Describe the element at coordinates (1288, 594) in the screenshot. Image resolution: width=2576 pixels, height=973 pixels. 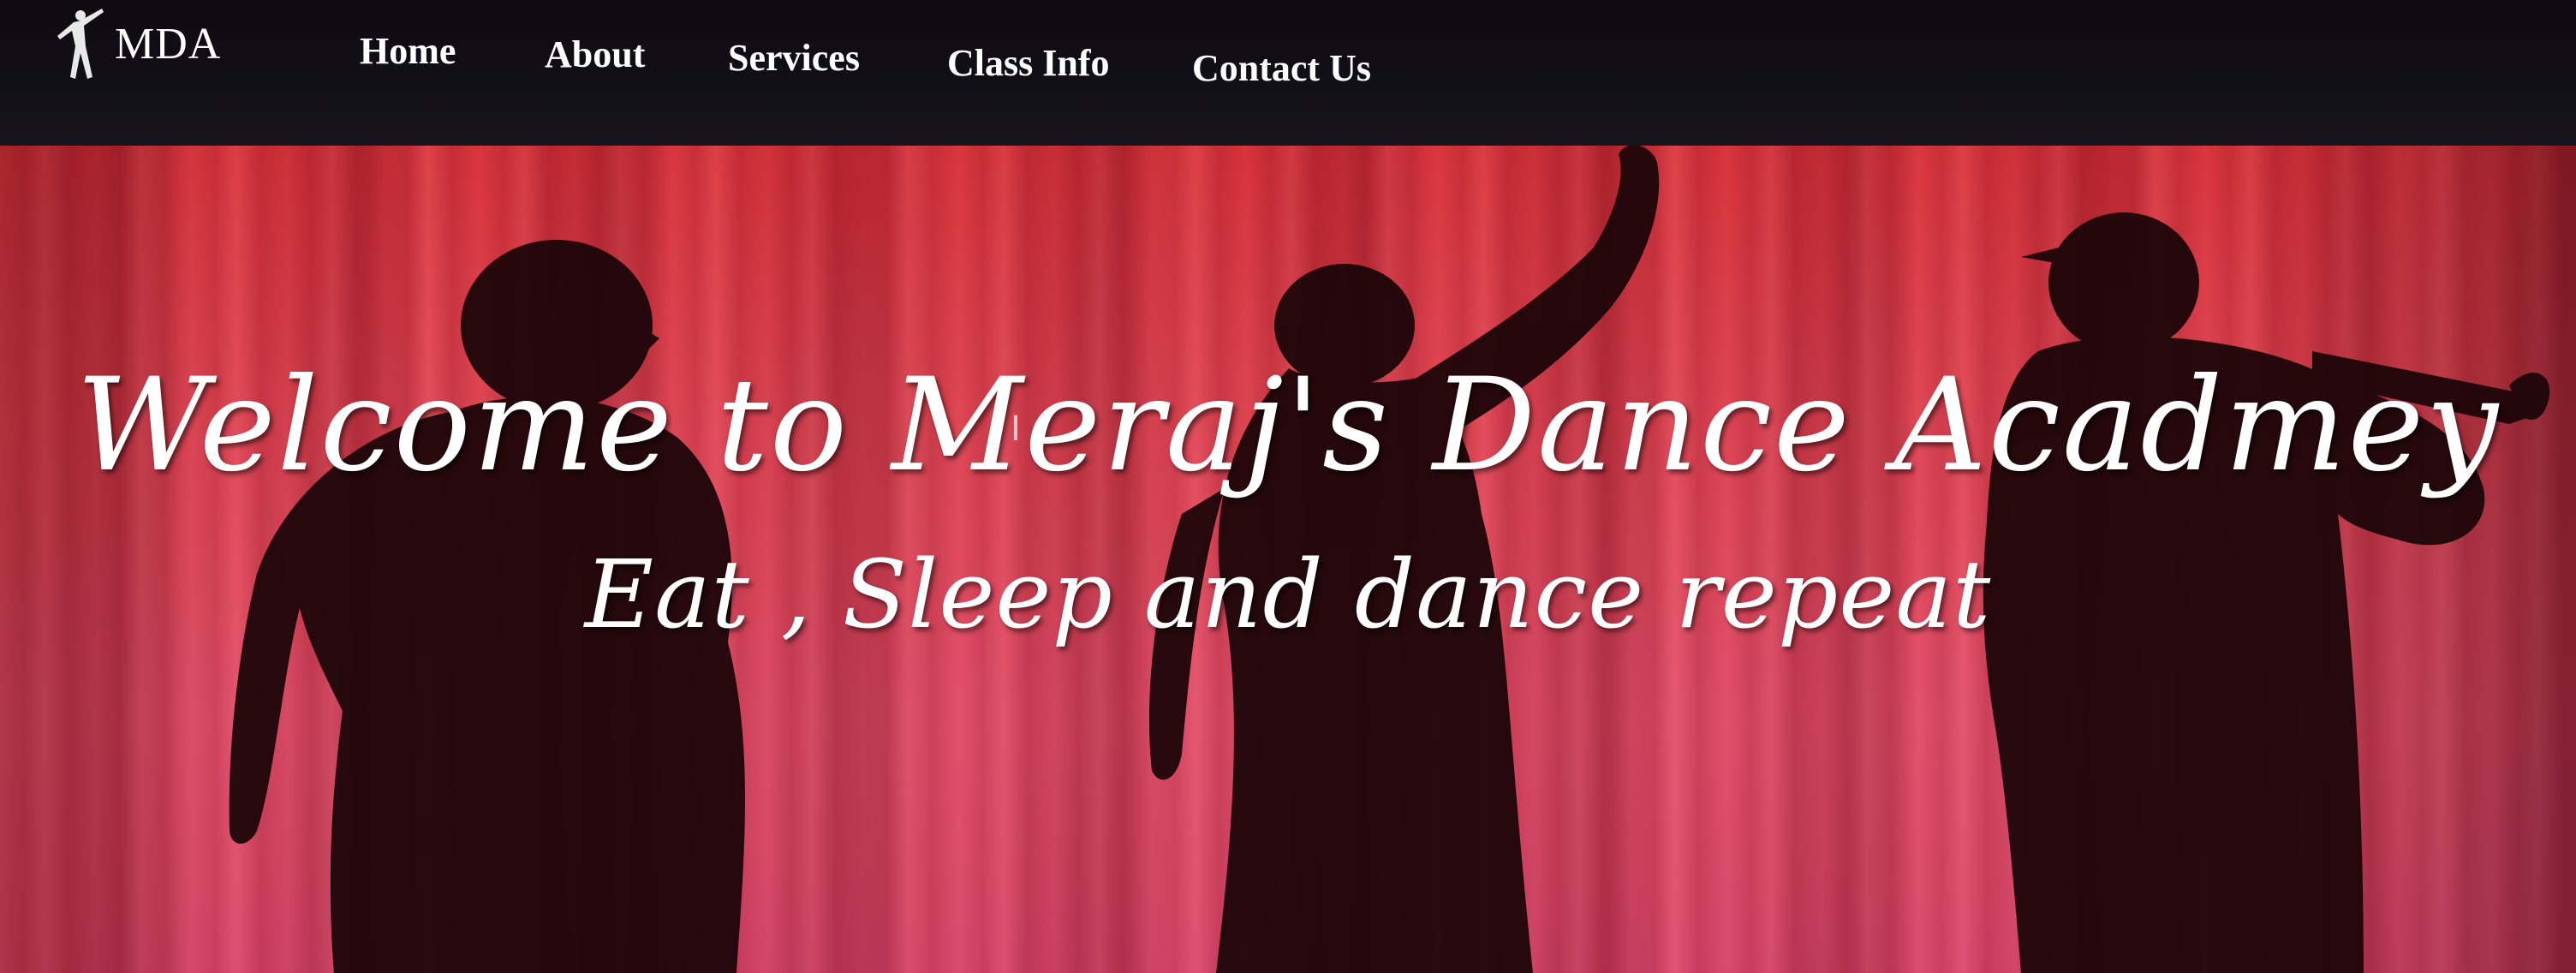
I see `hero-subtitle: Eat , Sleep and dance repeat` at that location.